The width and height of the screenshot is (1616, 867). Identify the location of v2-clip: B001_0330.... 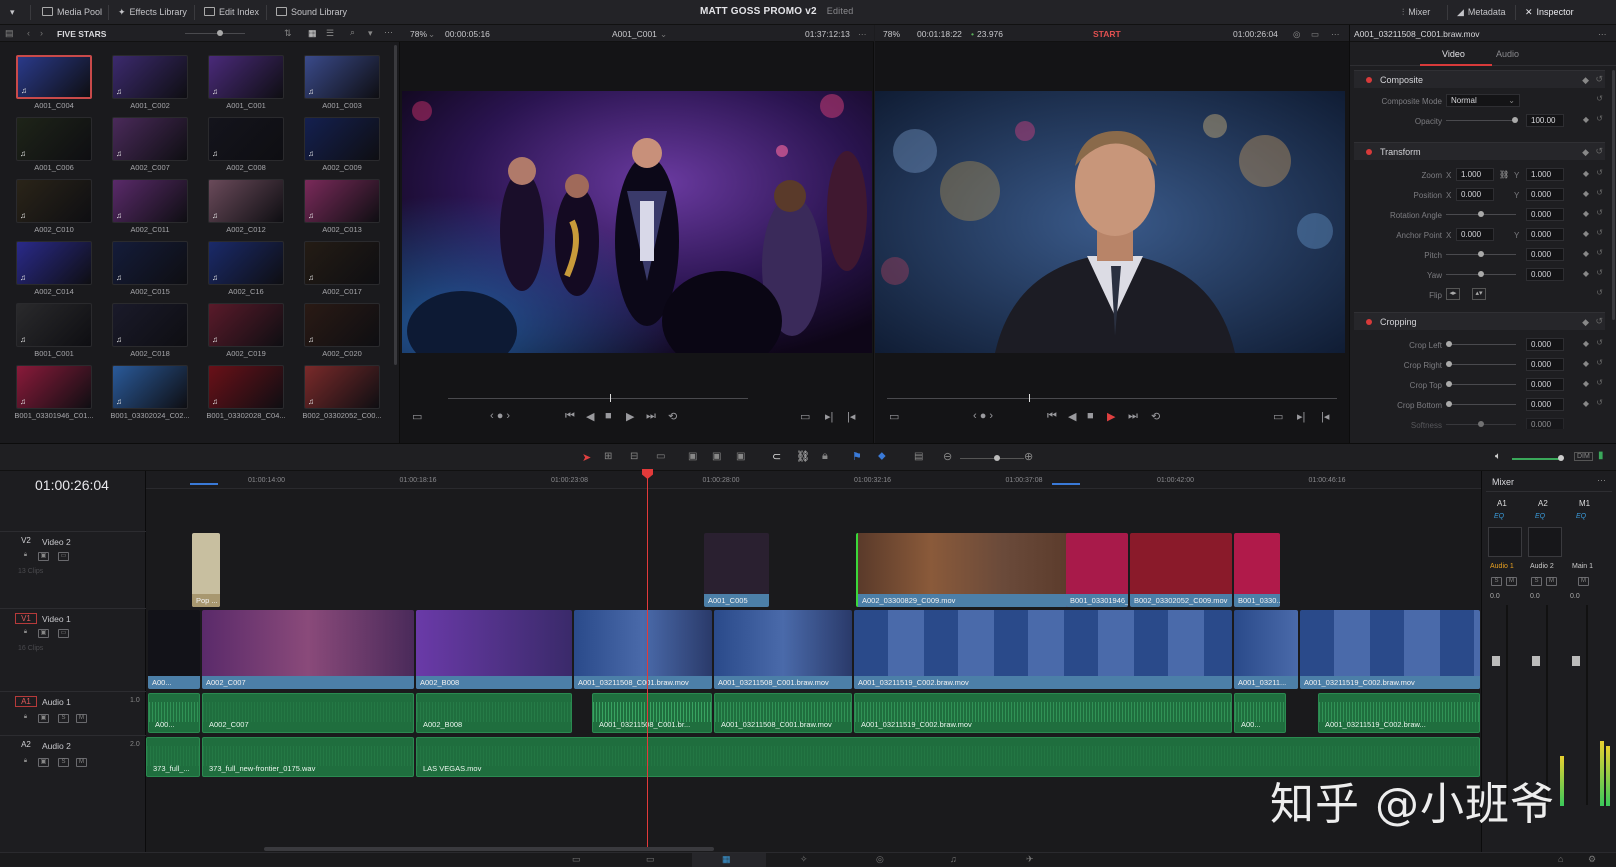
(1257, 570).